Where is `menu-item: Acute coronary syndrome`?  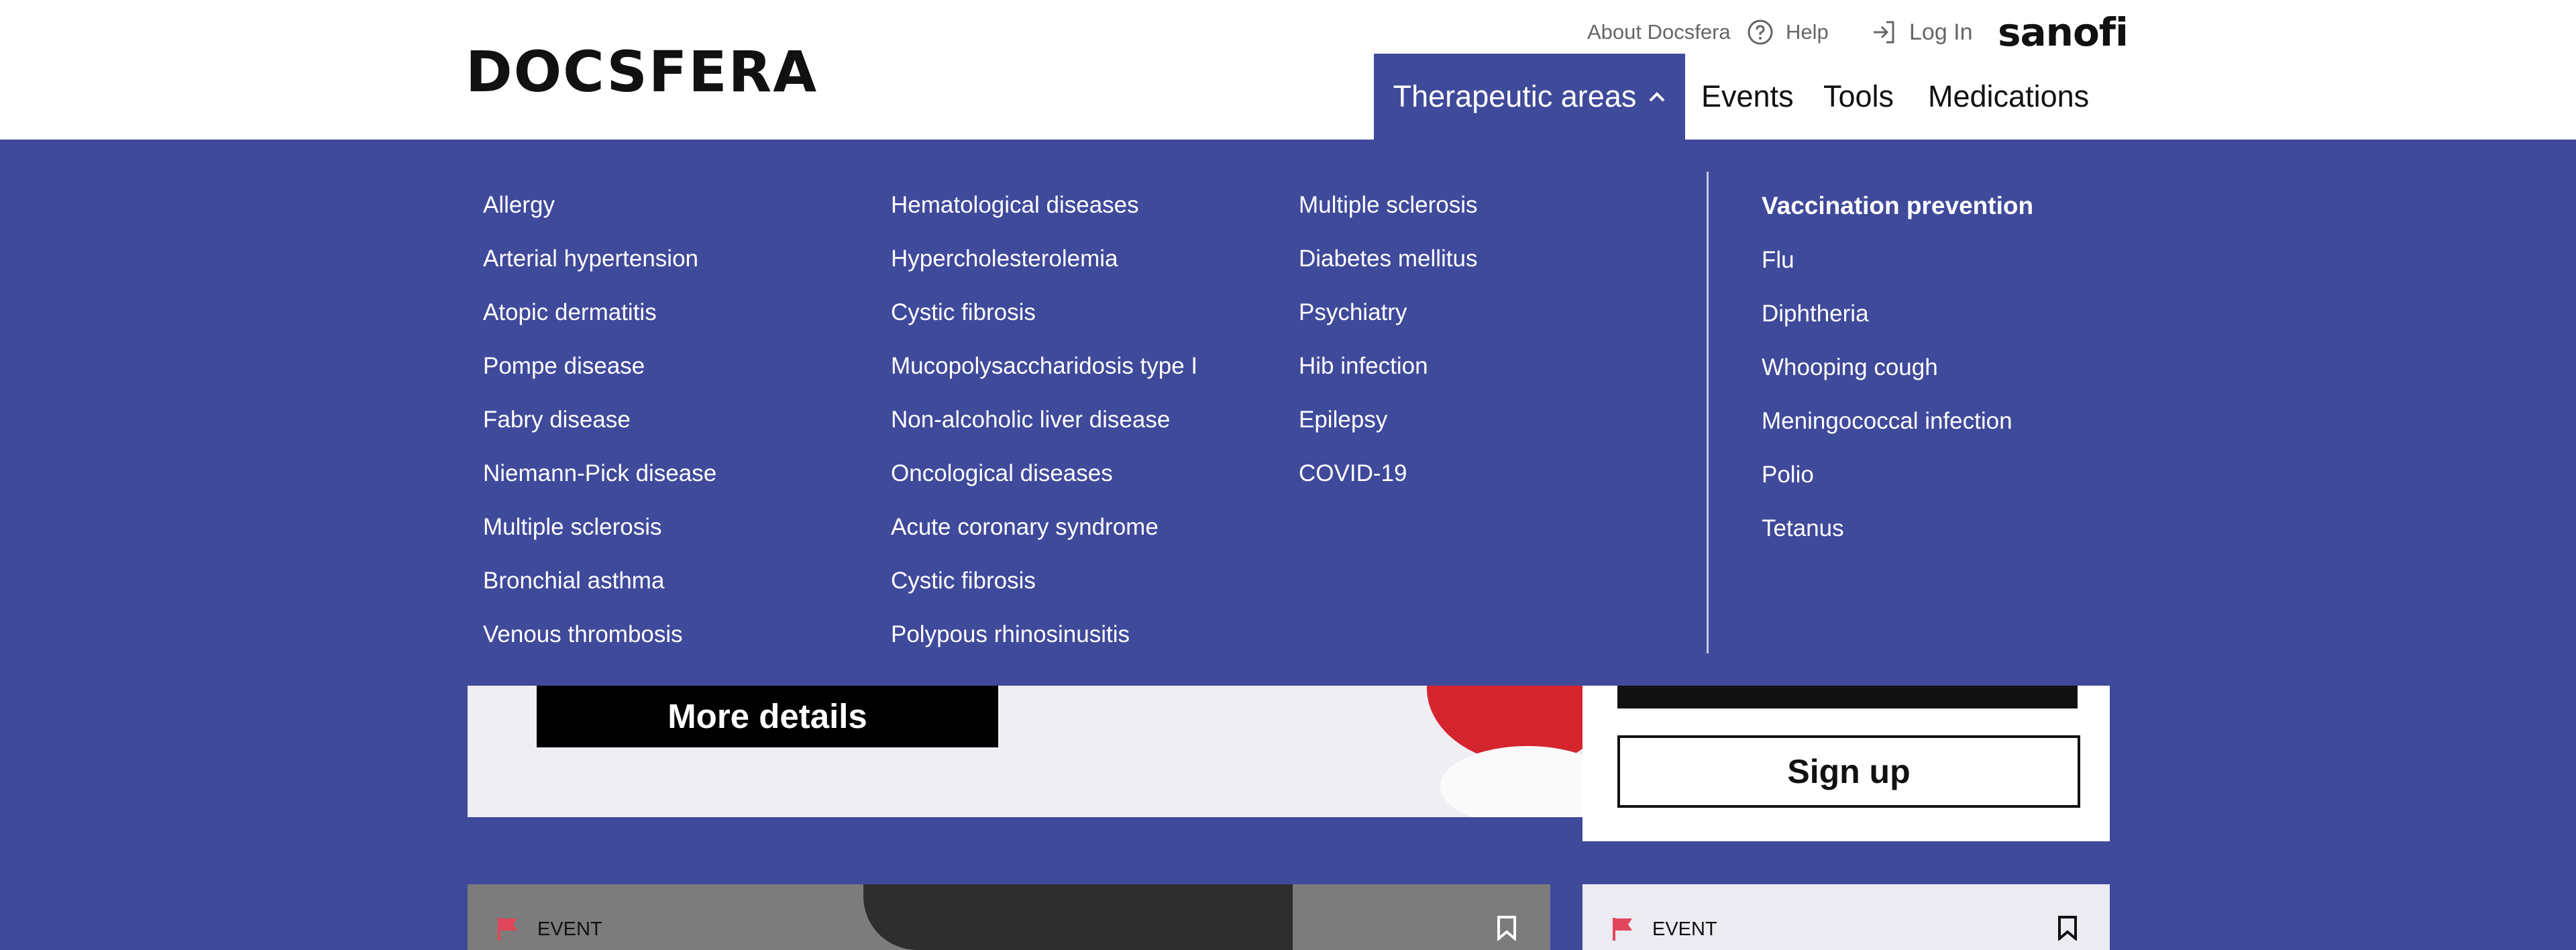 menu-item: Acute coronary syndrome is located at coordinates (1044, 527).